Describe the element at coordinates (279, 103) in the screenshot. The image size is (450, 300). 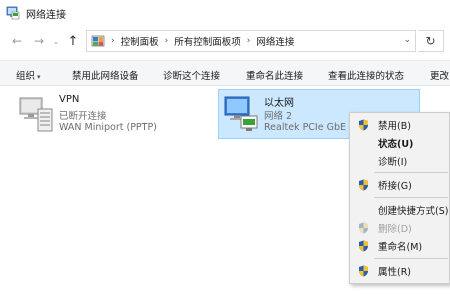
I see `ethernet-name: 以太网` at that location.